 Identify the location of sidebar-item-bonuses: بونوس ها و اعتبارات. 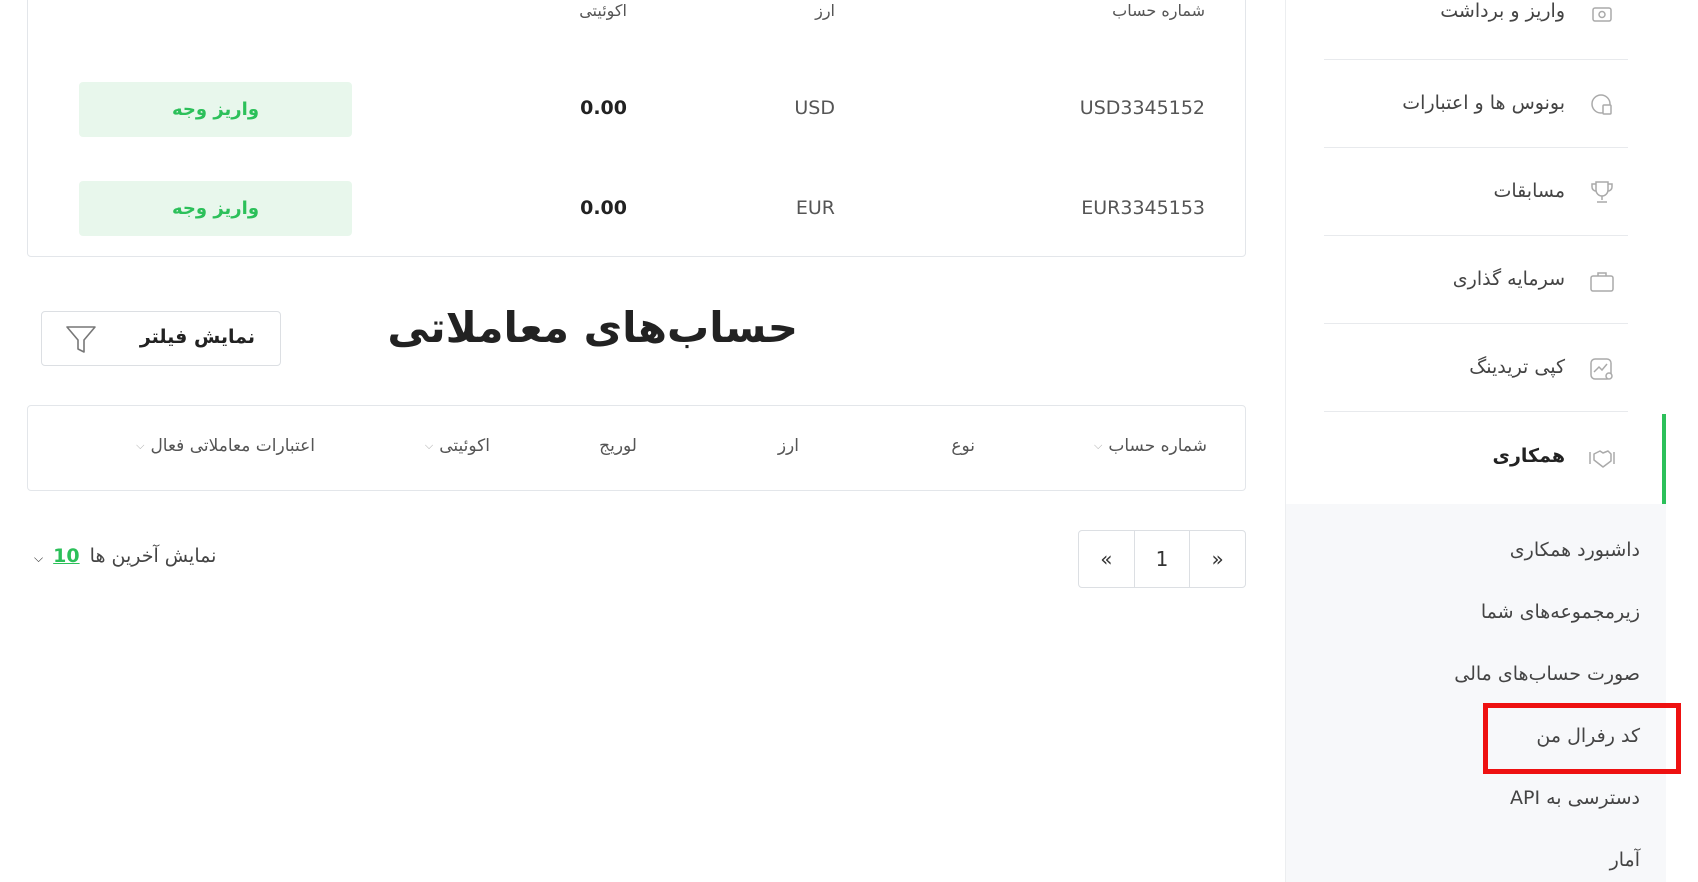
(1476, 104).